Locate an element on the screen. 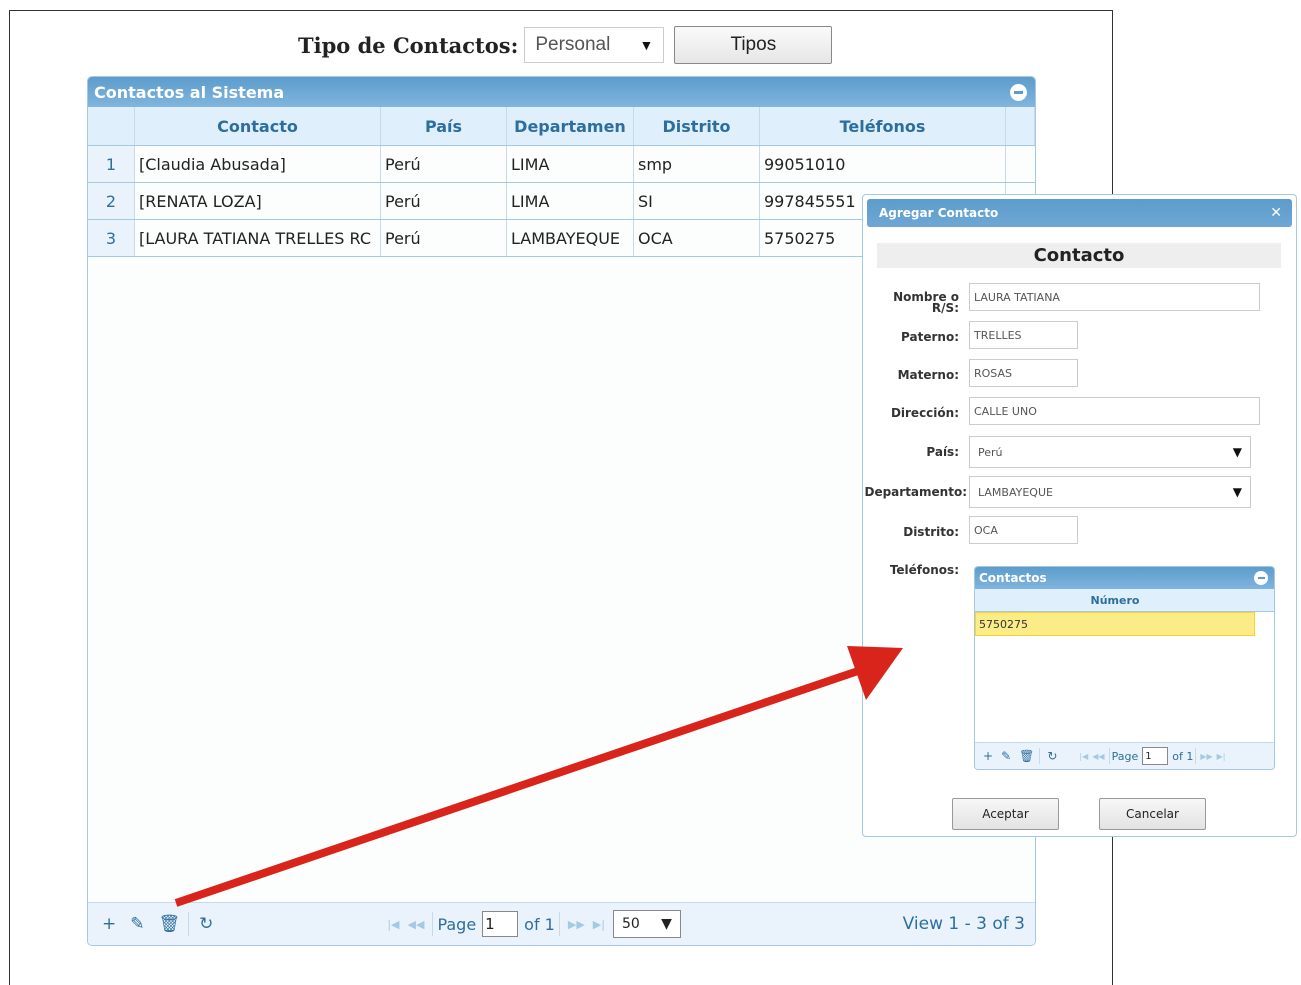 The image size is (1301, 985). distrito-label: Distrito: is located at coordinates (931, 532).